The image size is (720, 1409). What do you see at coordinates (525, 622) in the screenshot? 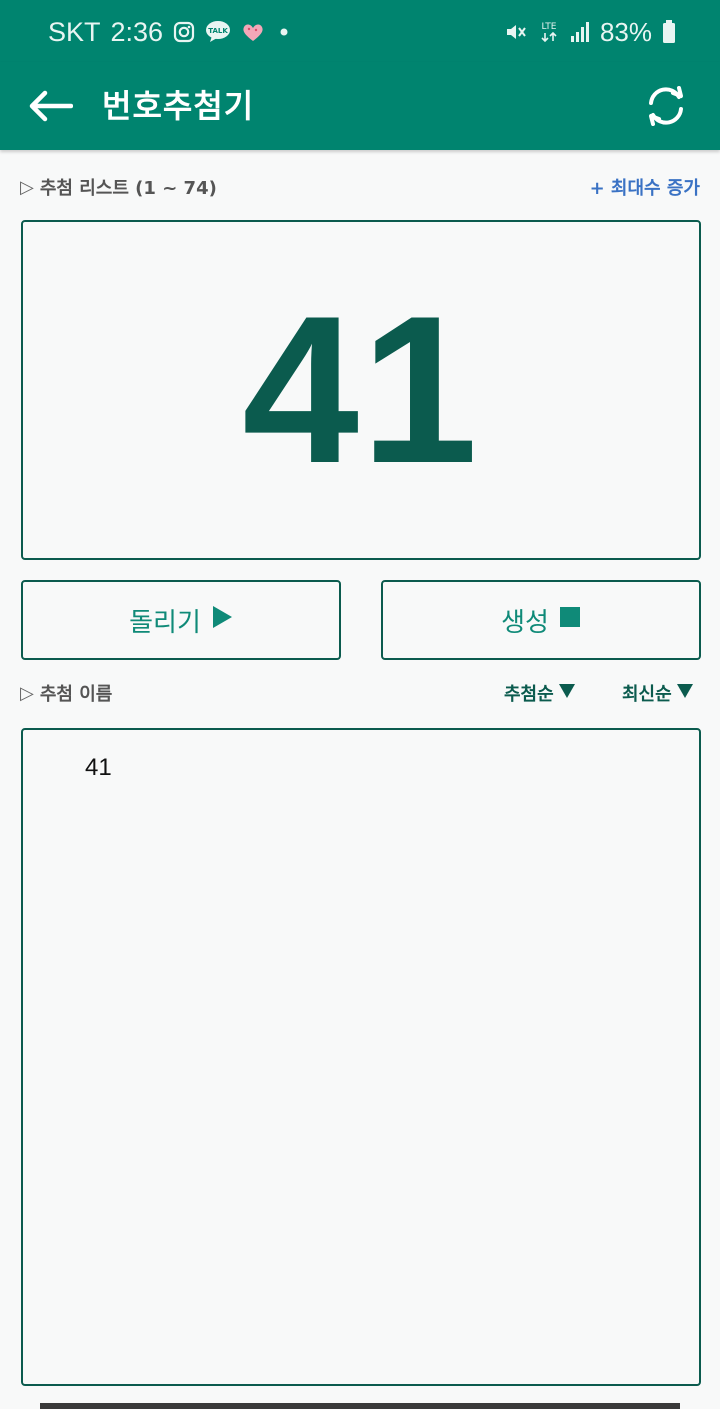
I see `generate-button-label: 생성` at bounding box center [525, 622].